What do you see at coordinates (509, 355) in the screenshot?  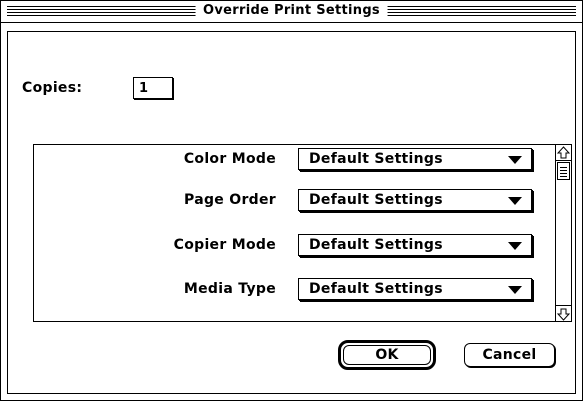 I see `cancel-button: Cancel` at bounding box center [509, 355].